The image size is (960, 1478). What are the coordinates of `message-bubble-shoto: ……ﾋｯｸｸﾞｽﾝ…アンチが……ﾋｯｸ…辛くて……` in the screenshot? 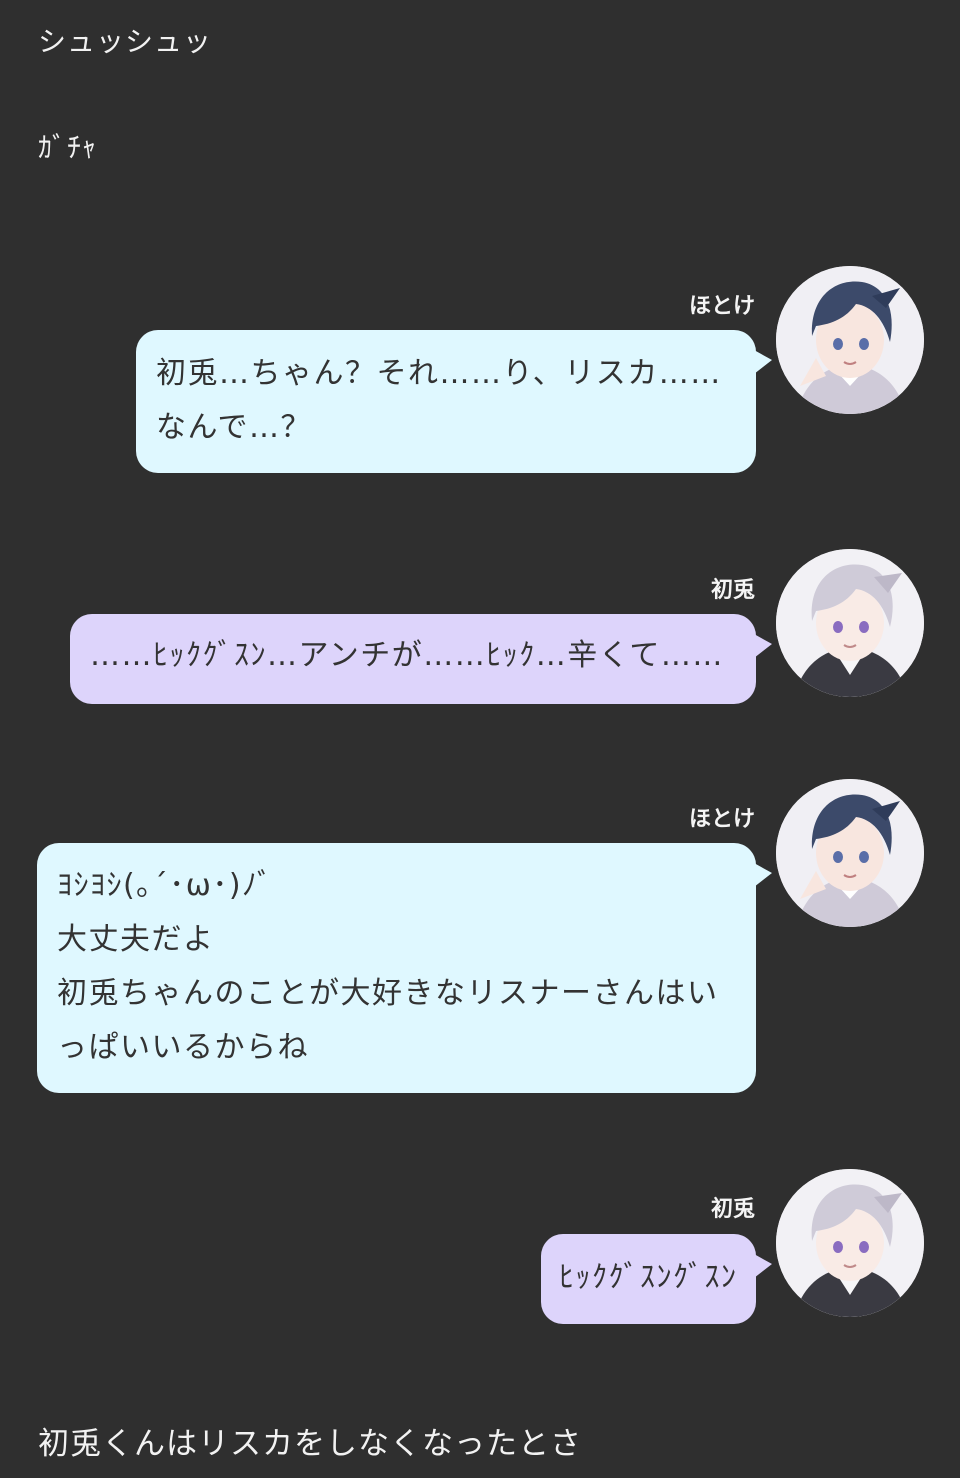 It's located at (421, 659).